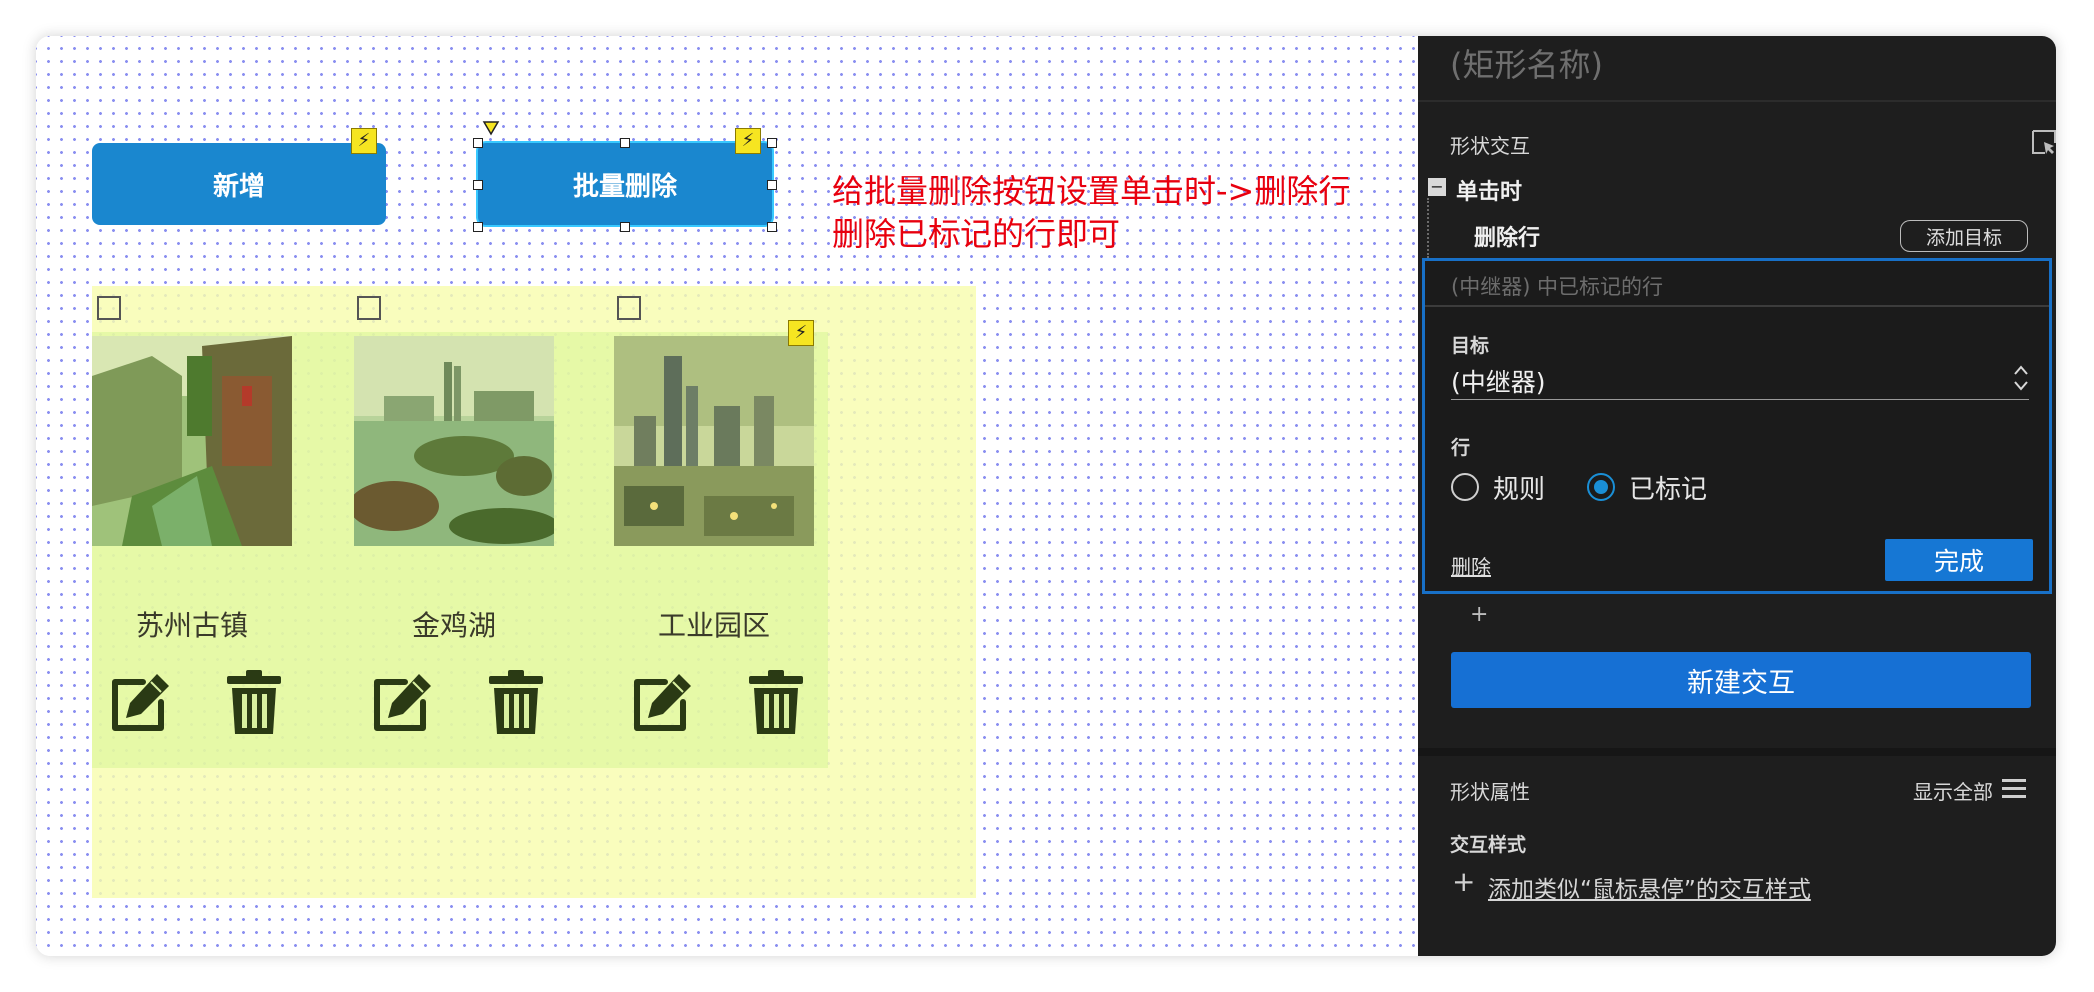 This screenshot has height=992, width=2094. Describe the element at coordinates (1649, 887) in the screenshot. I see `add-interaction-style-link: 添加类似“鼠标悬停”的交互样式` at that location.